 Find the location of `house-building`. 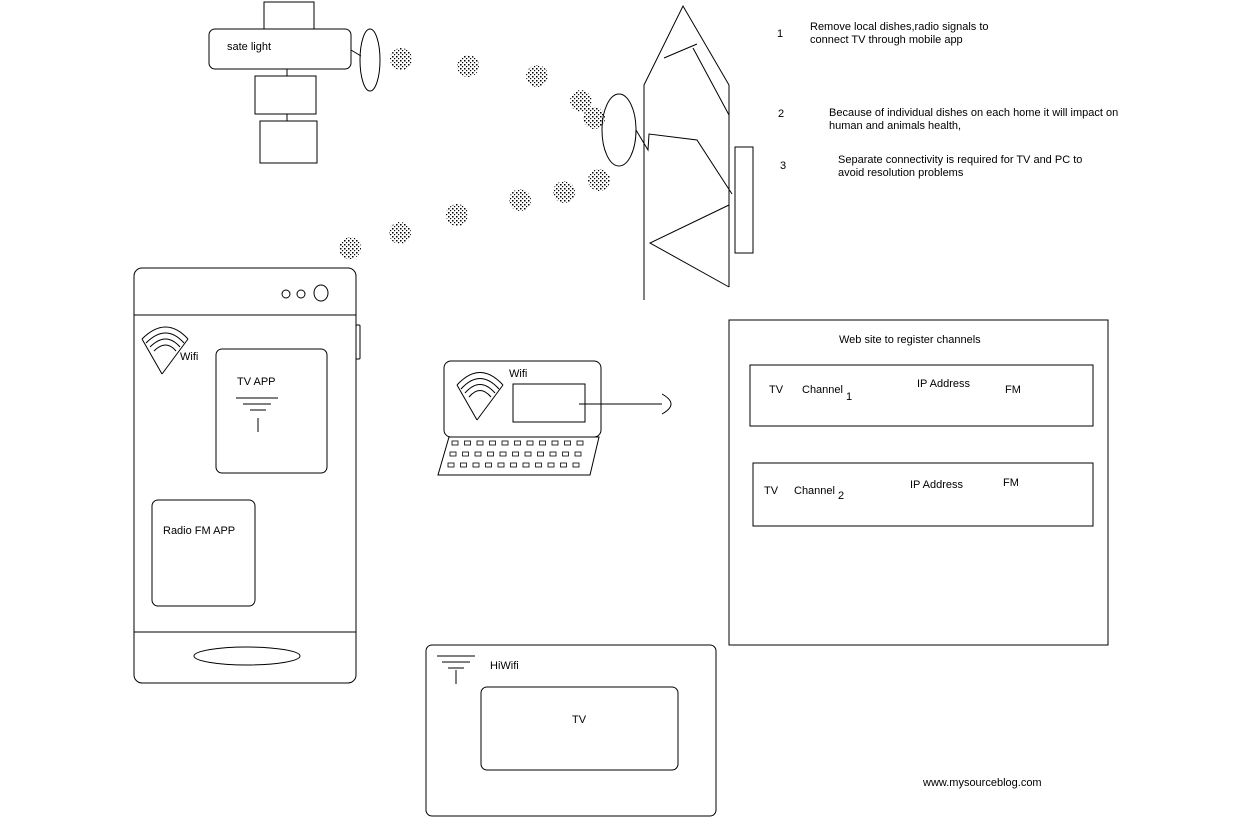

house-building is located at coordinates (677, 152).